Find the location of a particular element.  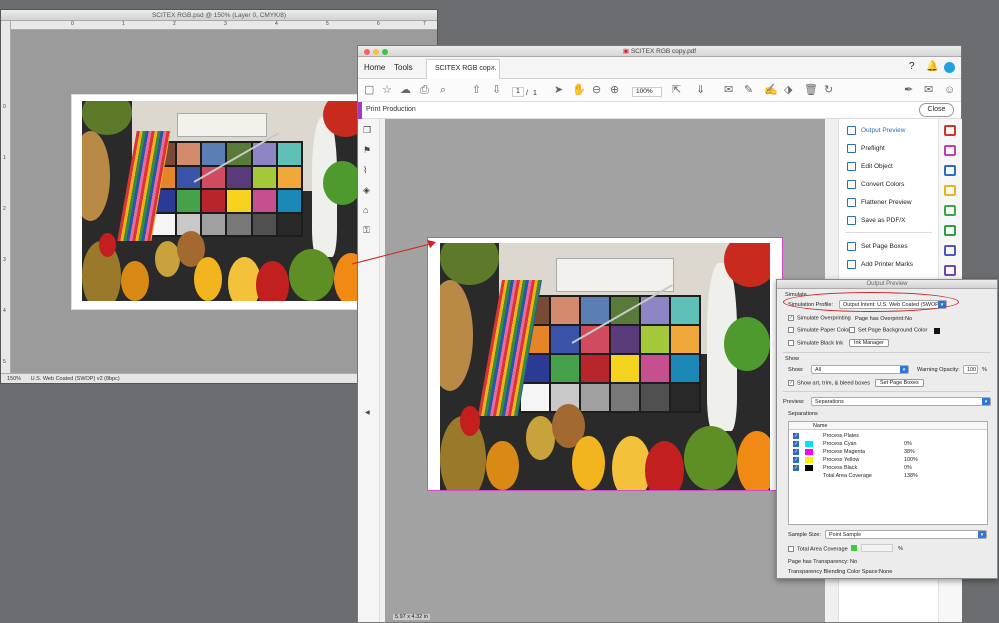

tab-close-icon: × is located at coordinates (493, 69).